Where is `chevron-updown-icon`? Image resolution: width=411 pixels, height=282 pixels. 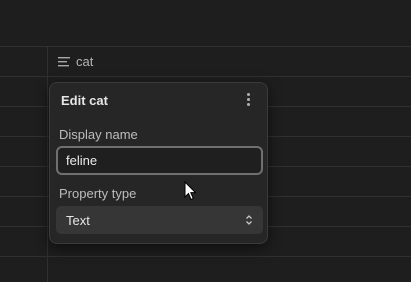
chevron-updown-icon is located at coordinates (249, 220).